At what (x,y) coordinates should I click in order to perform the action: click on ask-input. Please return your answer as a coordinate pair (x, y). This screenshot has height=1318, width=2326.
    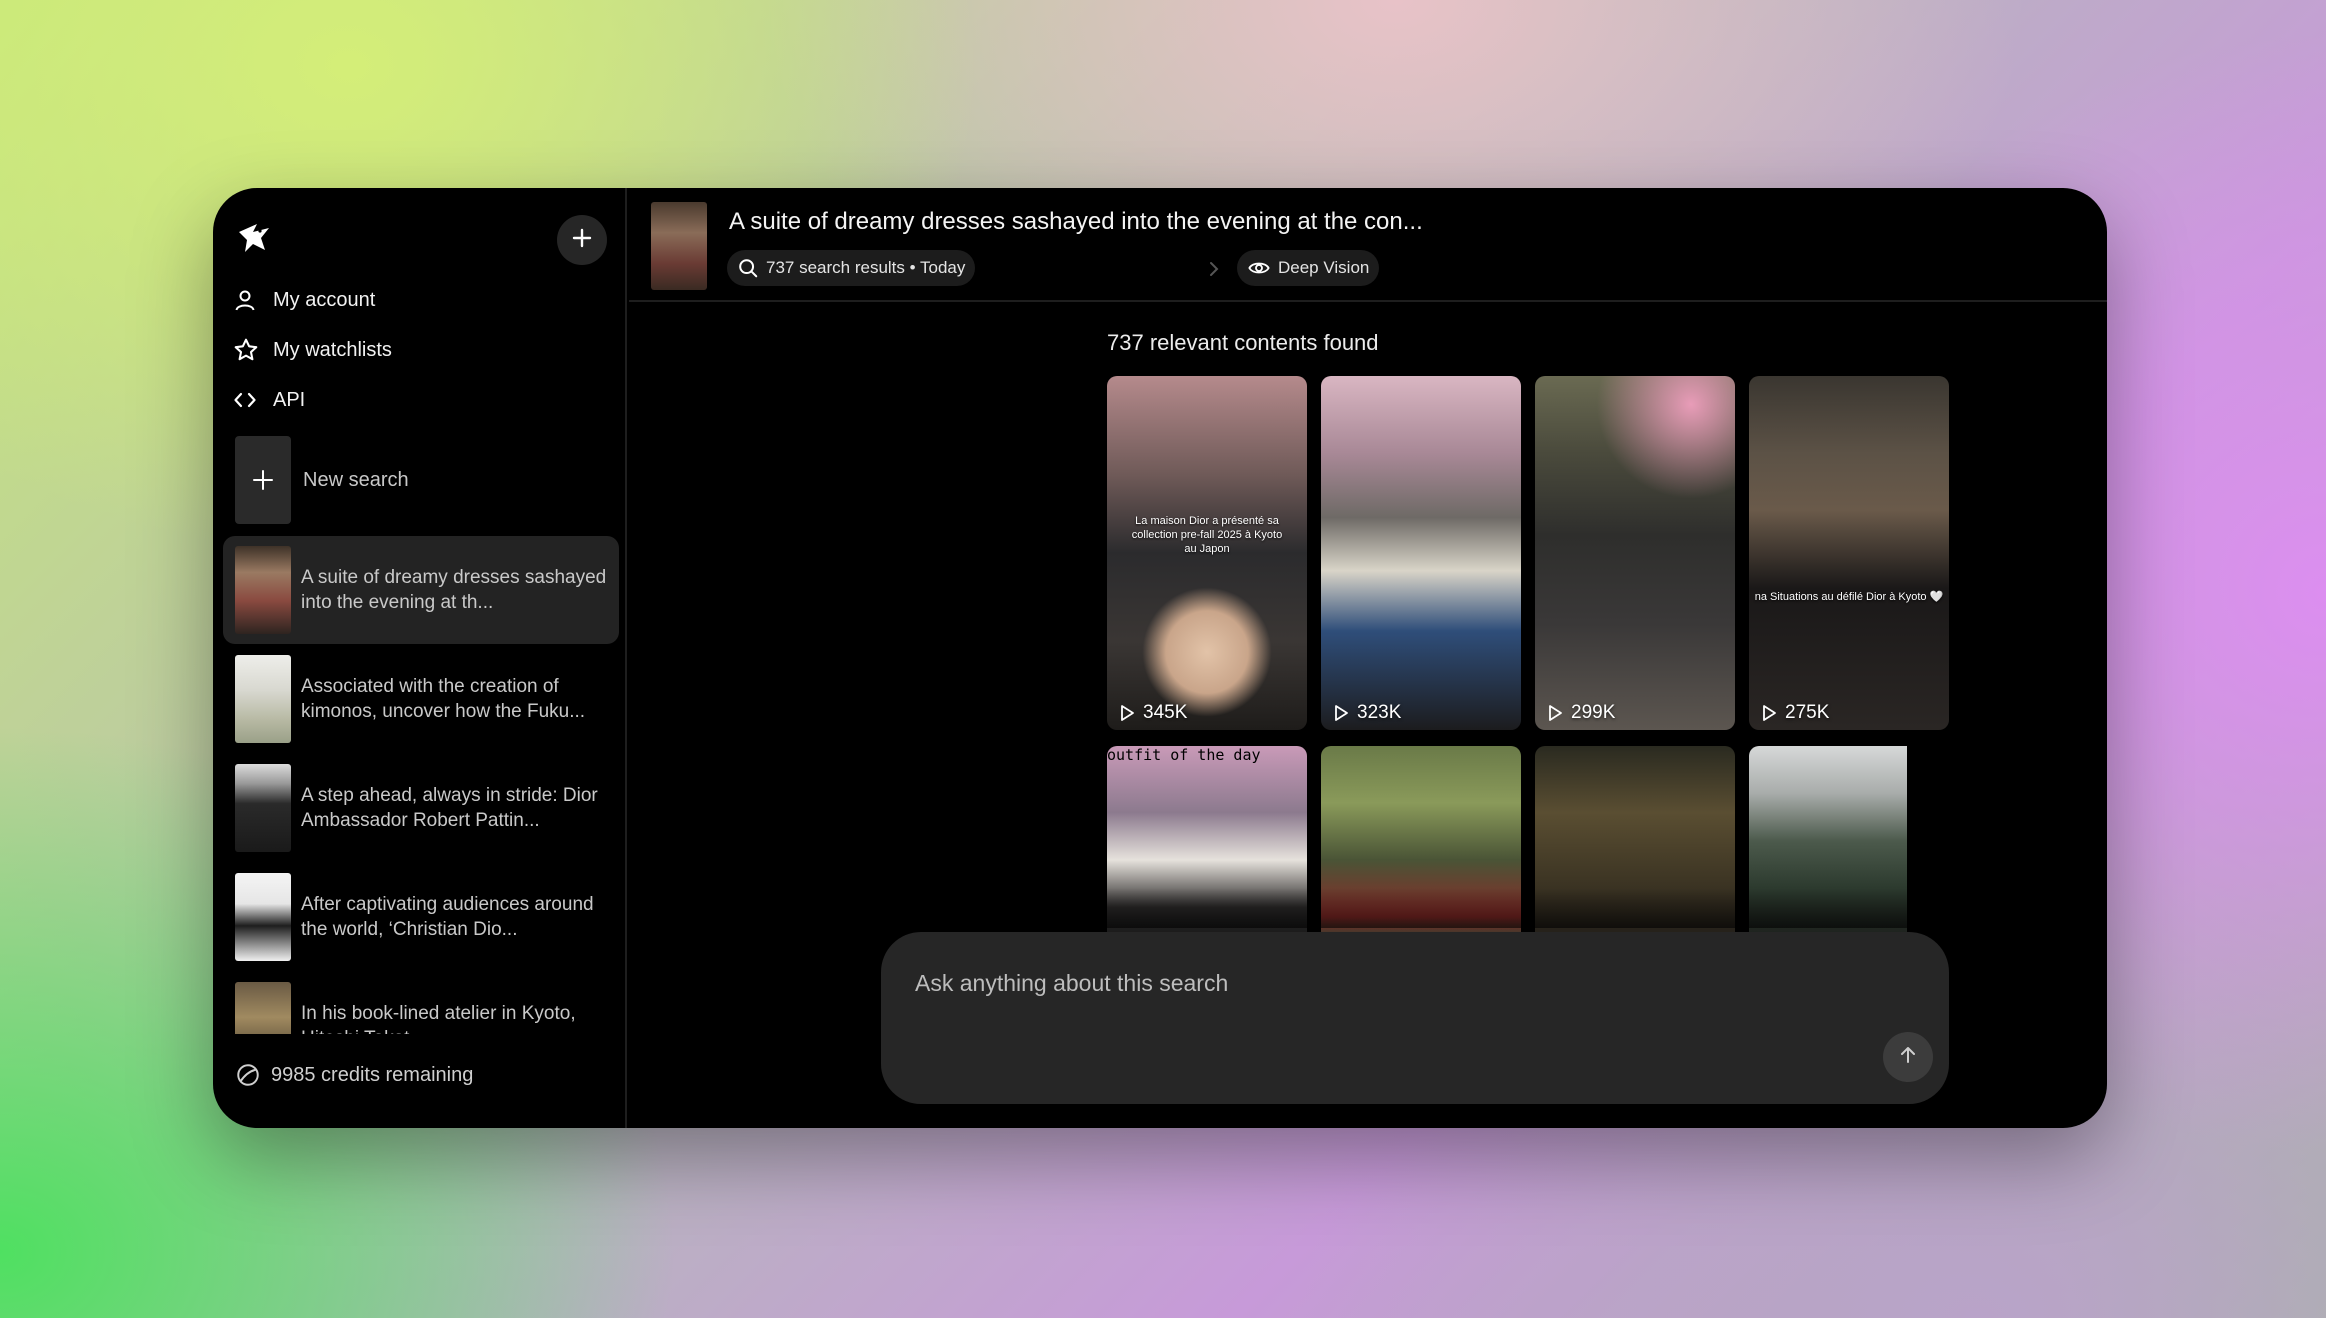
    Looking at the image, I should click on (1365, 983).